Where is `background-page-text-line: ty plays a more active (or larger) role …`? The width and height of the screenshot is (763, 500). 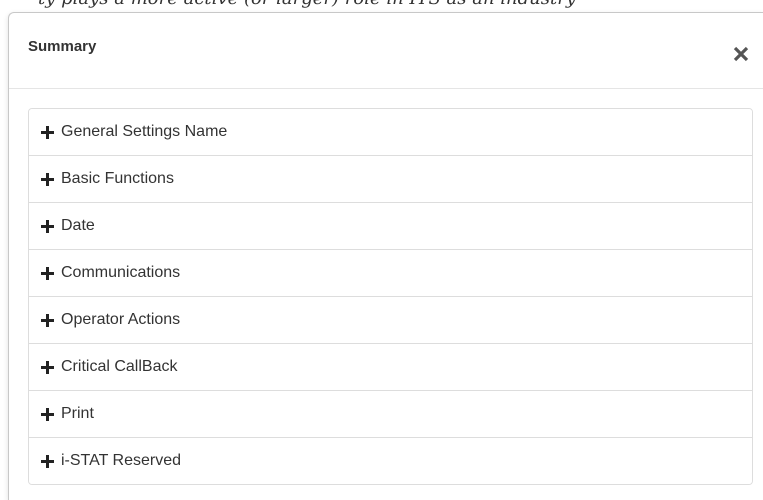 background-page-text-line: ty plays a more active (or larger) role … is located at coordinates (307, 4).